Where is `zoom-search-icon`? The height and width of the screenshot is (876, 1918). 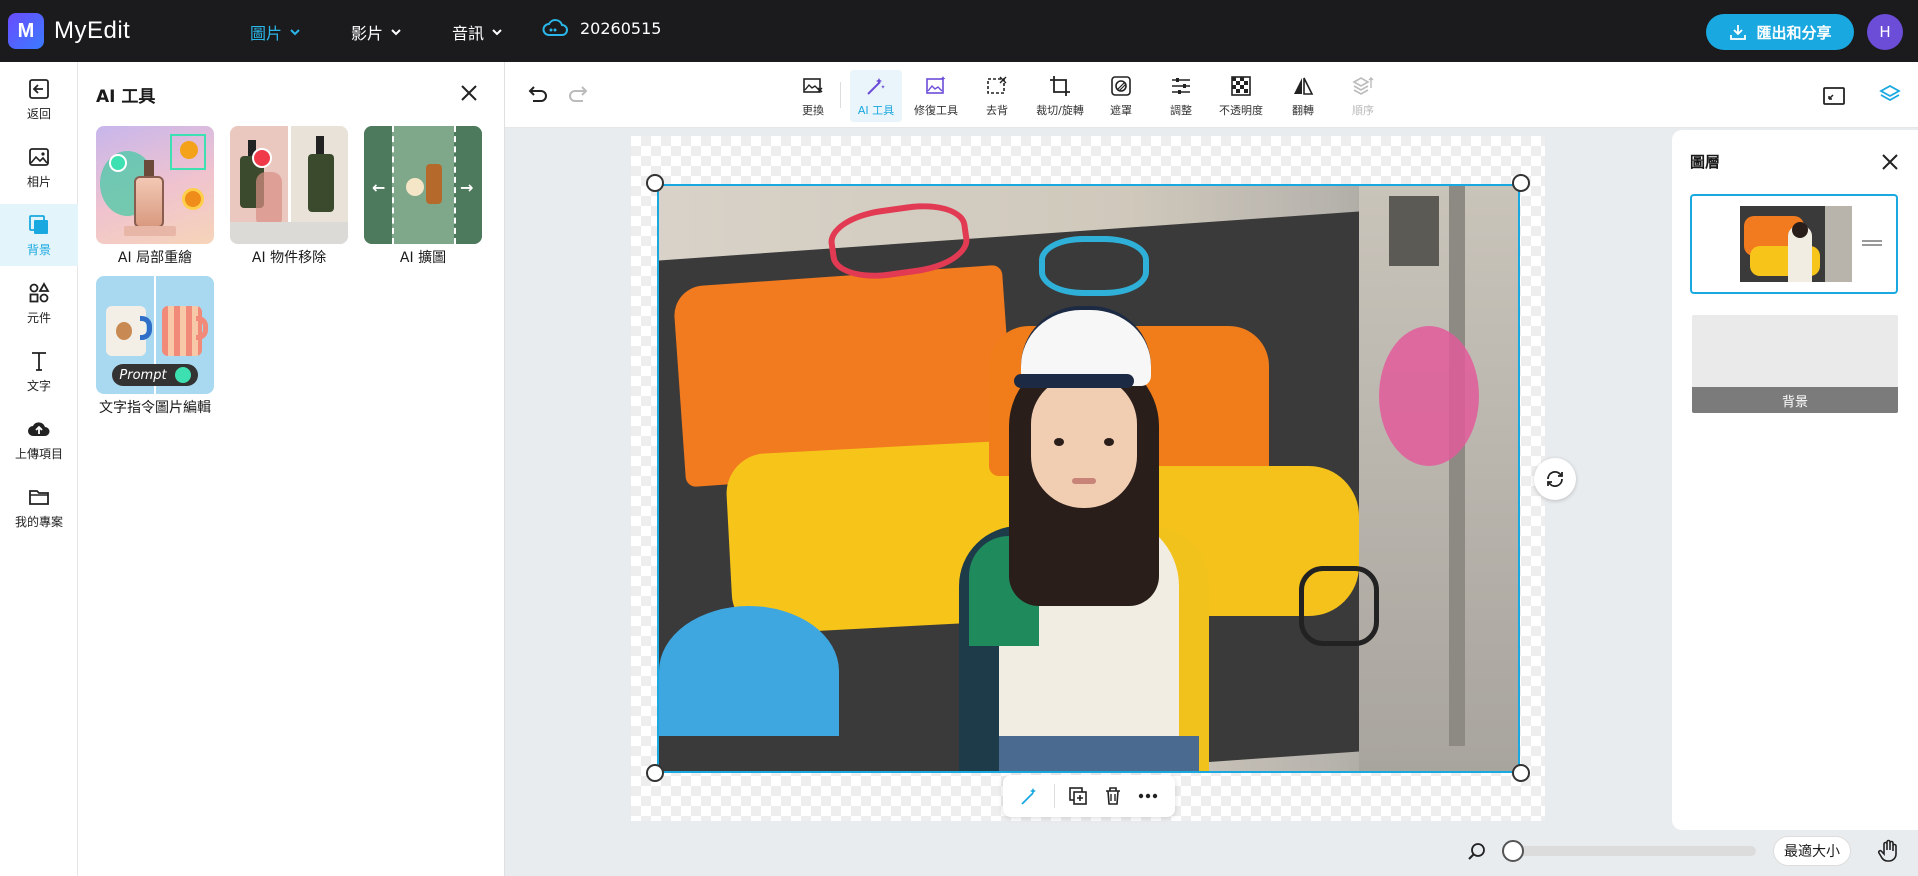 zoom-search-icon is located at coordinates (1477, 852).